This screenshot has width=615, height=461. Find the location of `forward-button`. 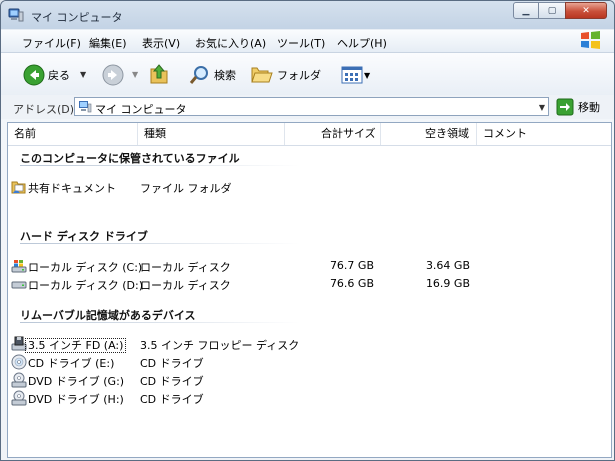

forward-button is located at coordinates (113, 75).